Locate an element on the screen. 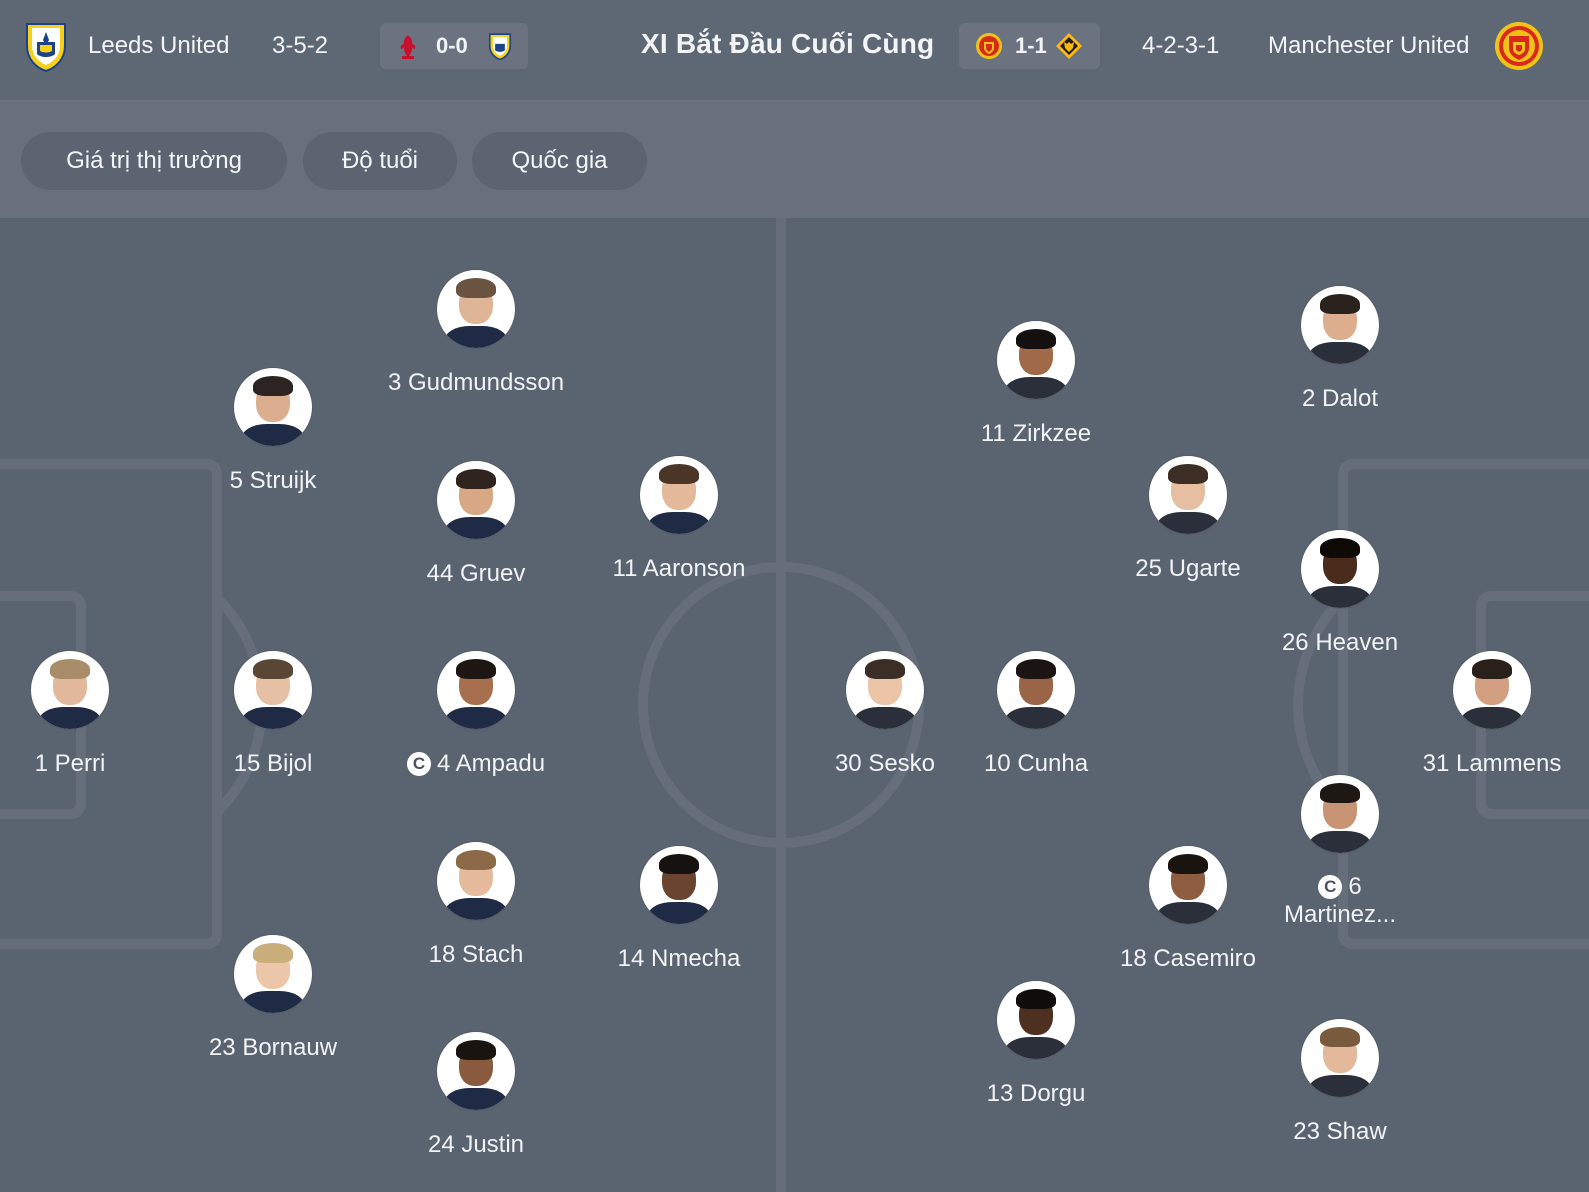  player-home-struijk: 5 Struijk is located at coordinates (273, 432).